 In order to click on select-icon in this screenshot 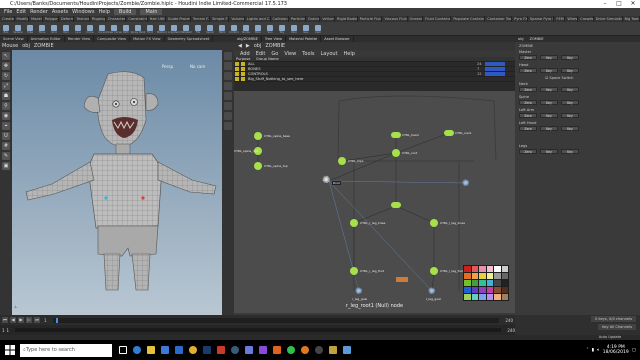, I will do `click(243, 79)`.